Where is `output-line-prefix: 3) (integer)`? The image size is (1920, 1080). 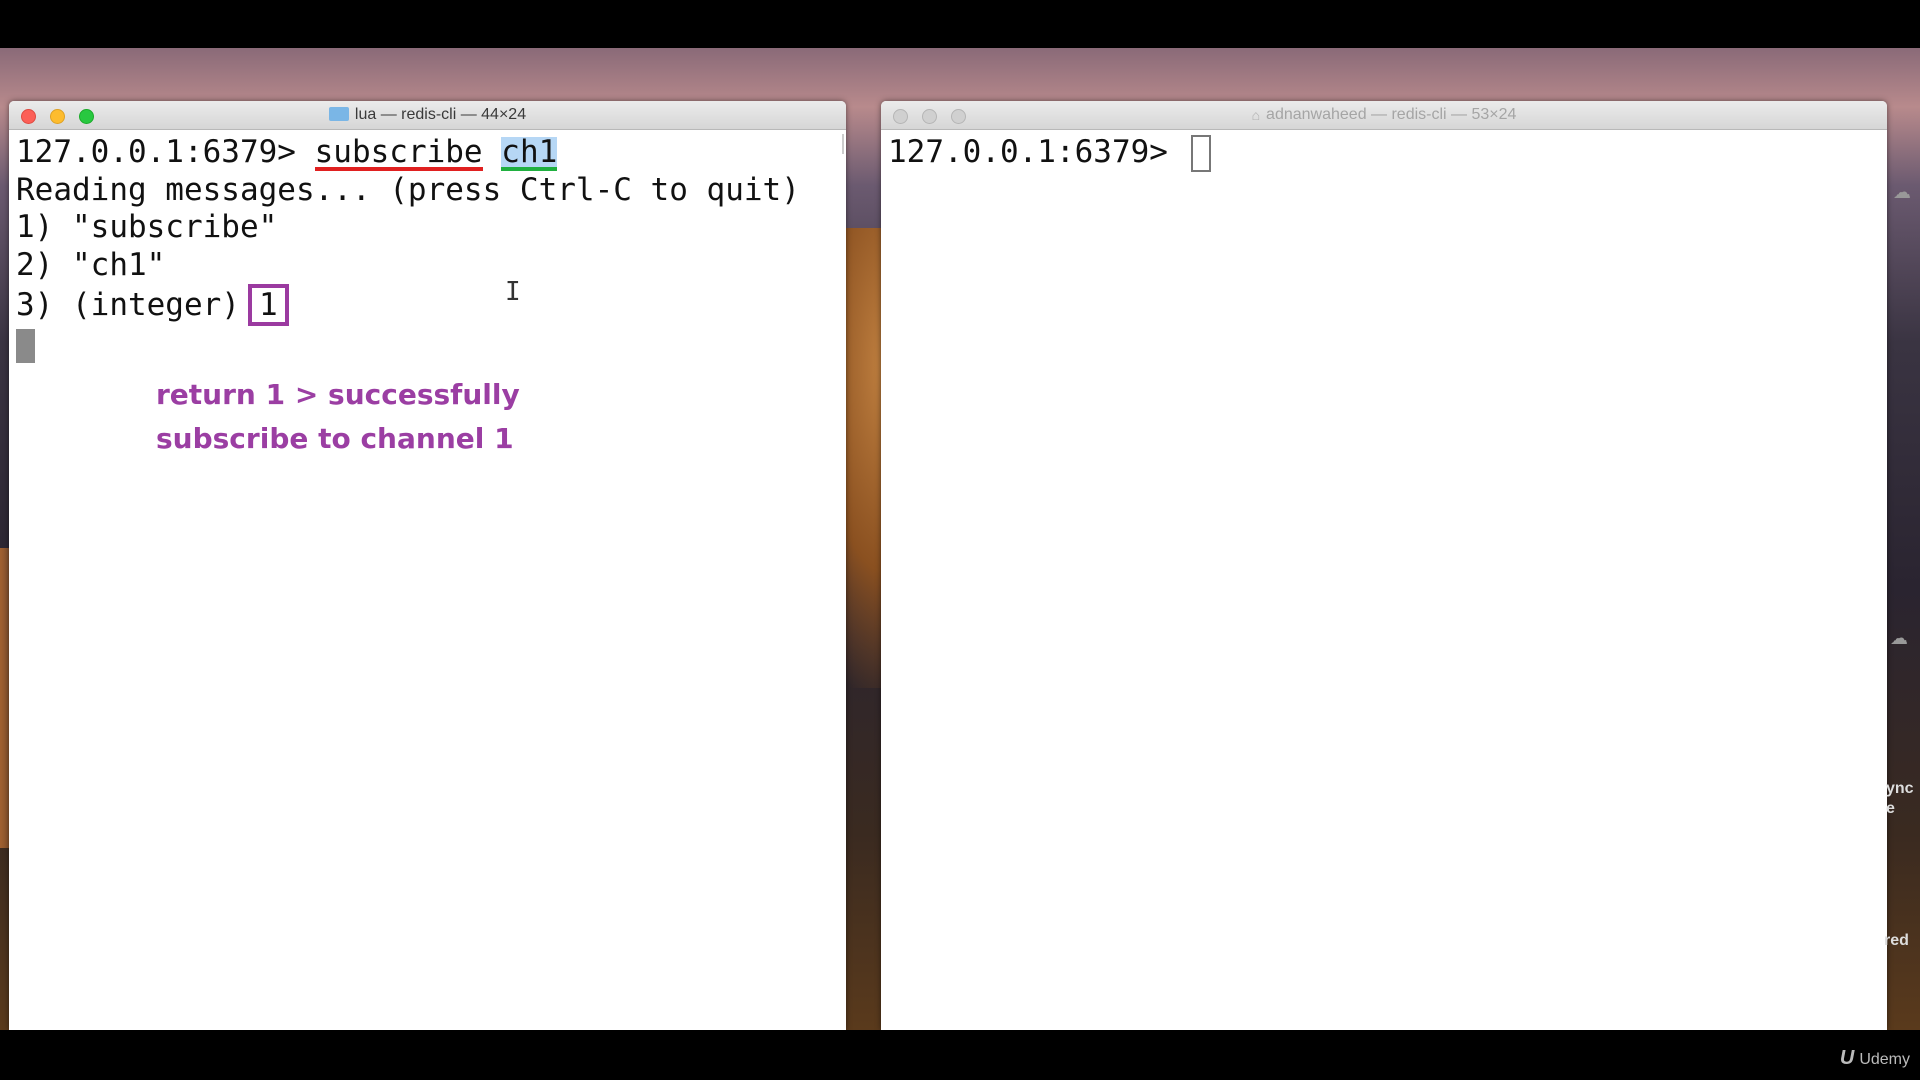 output-line-prefix: 3) (integer) is located at coordinates (128, 305).